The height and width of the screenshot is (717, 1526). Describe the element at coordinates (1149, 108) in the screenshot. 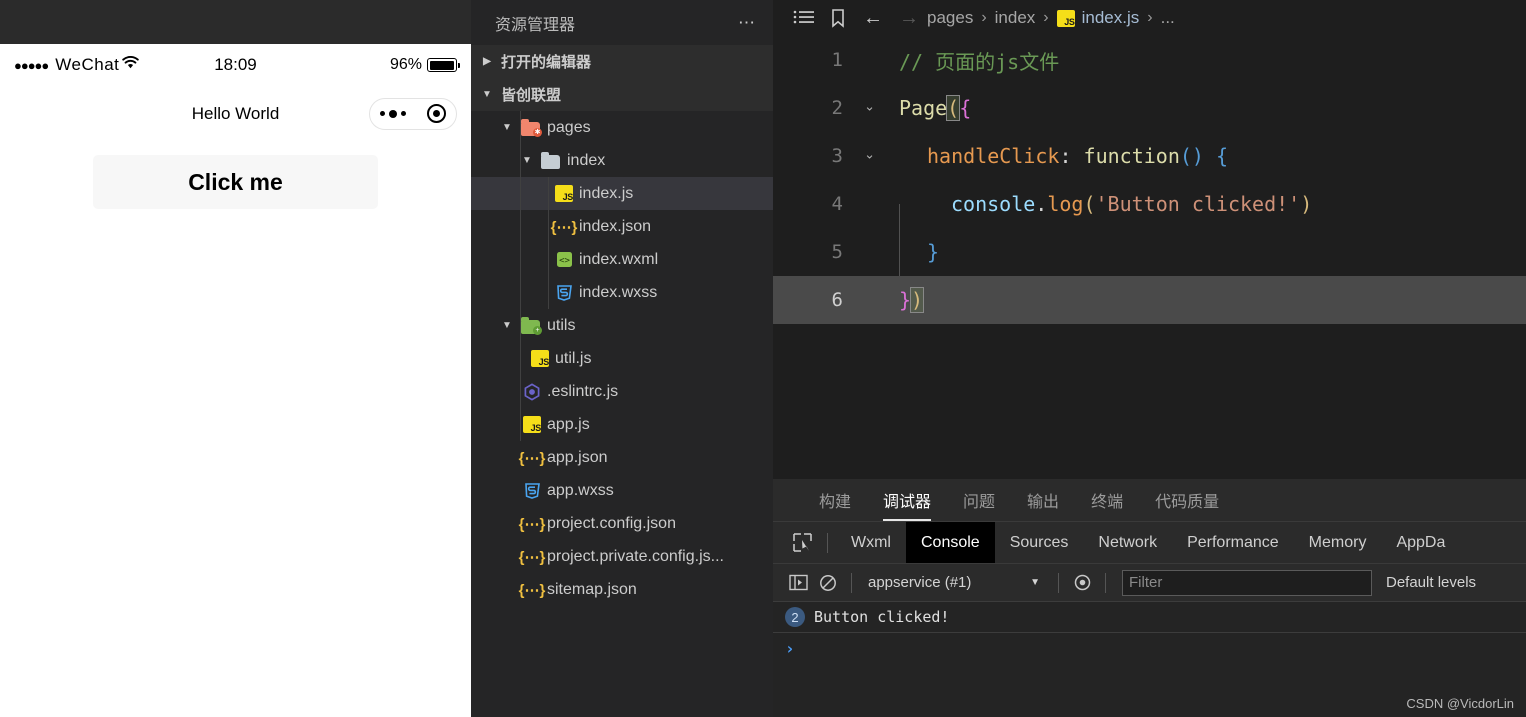

I see `code-line-2: 2 ⌄ Page({` at that location.